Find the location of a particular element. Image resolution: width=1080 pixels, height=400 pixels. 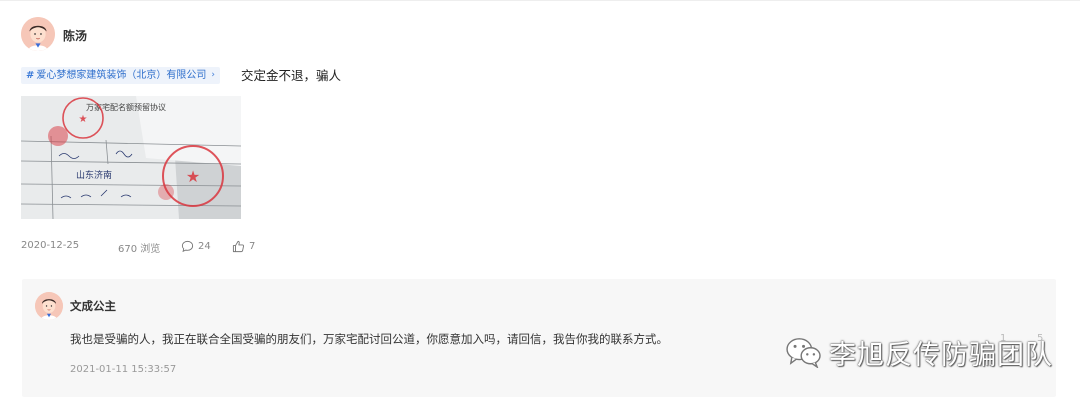

post-text: 交定金不退，骗人 is located at coordinates (291, 75).